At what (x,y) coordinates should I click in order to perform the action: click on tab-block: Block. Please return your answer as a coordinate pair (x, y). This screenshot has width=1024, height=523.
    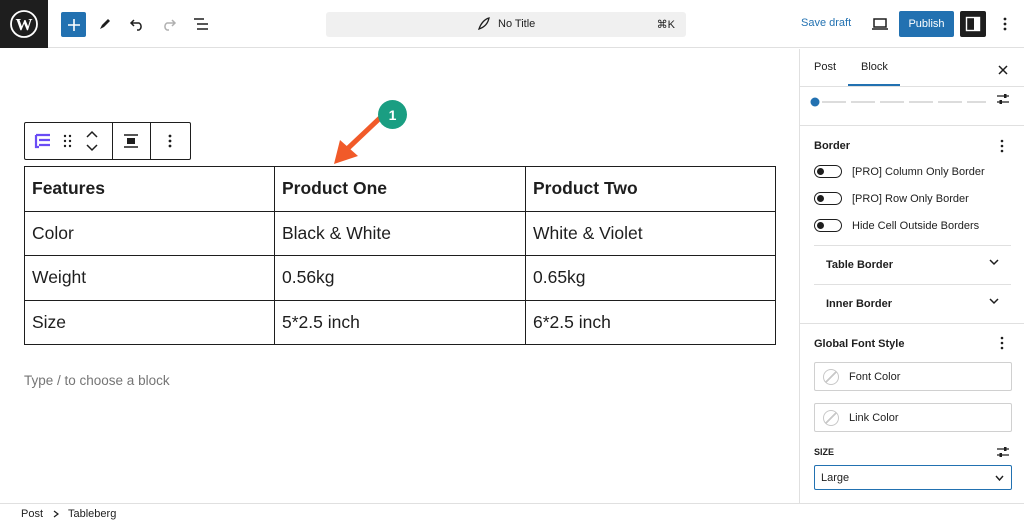
    Looking at the image, I should click on (874, 67).